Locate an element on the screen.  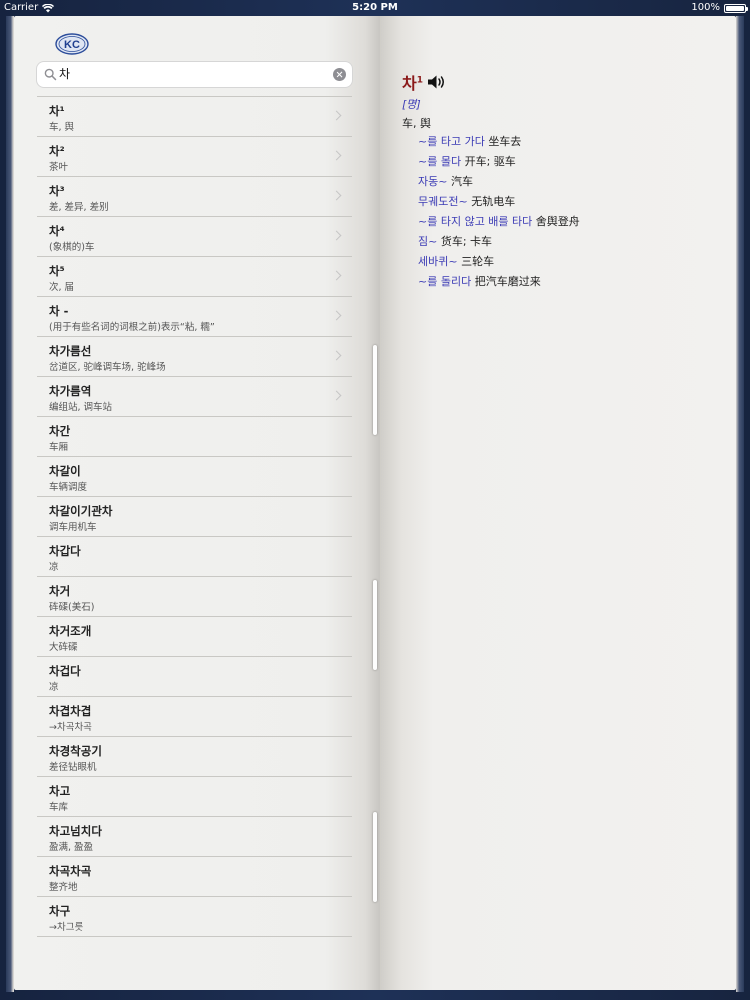
example-item: 자동~ 汽车 is located at coordinates (499, 182).